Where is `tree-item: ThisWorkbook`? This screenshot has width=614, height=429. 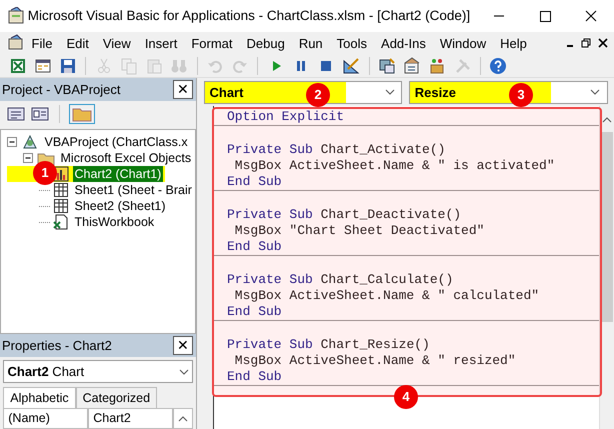
tree-item: ThisWorkbook is located at coordinates (114, 222).